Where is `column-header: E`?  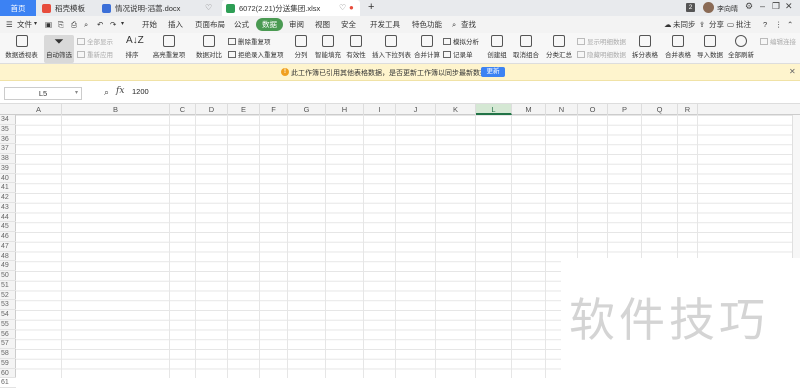
column-header: E is located at coordinates (244, 109).